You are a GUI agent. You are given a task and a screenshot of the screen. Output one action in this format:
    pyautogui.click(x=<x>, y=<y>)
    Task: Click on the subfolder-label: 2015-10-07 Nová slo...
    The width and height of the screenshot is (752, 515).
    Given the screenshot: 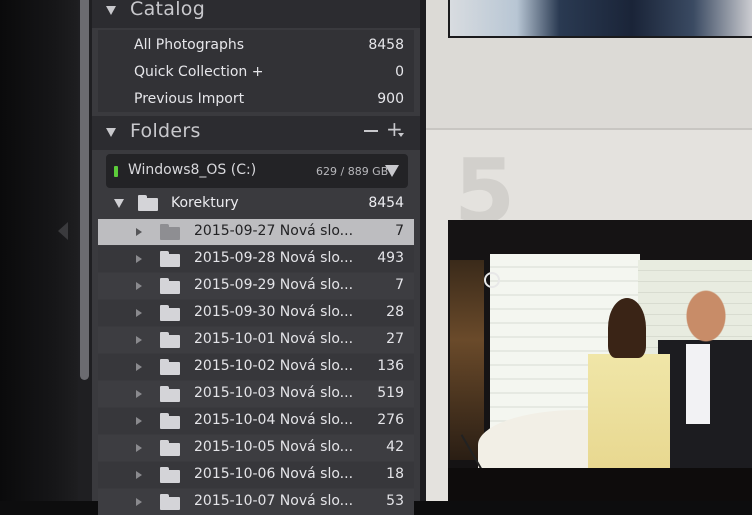 What is the action you would take?
    pyautogui.click(x=274, y=501)
    